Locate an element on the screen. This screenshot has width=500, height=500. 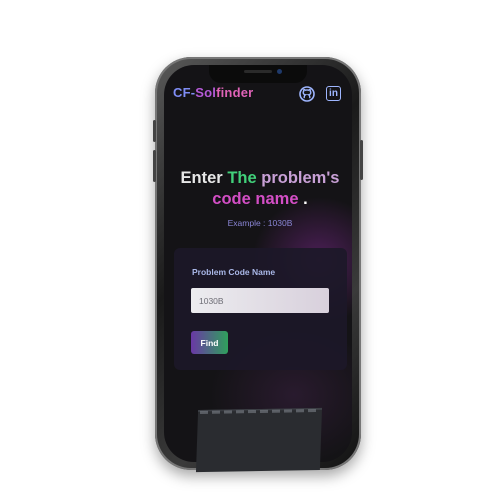
title-word-problems: problem's is located at coordinates (300, 178).